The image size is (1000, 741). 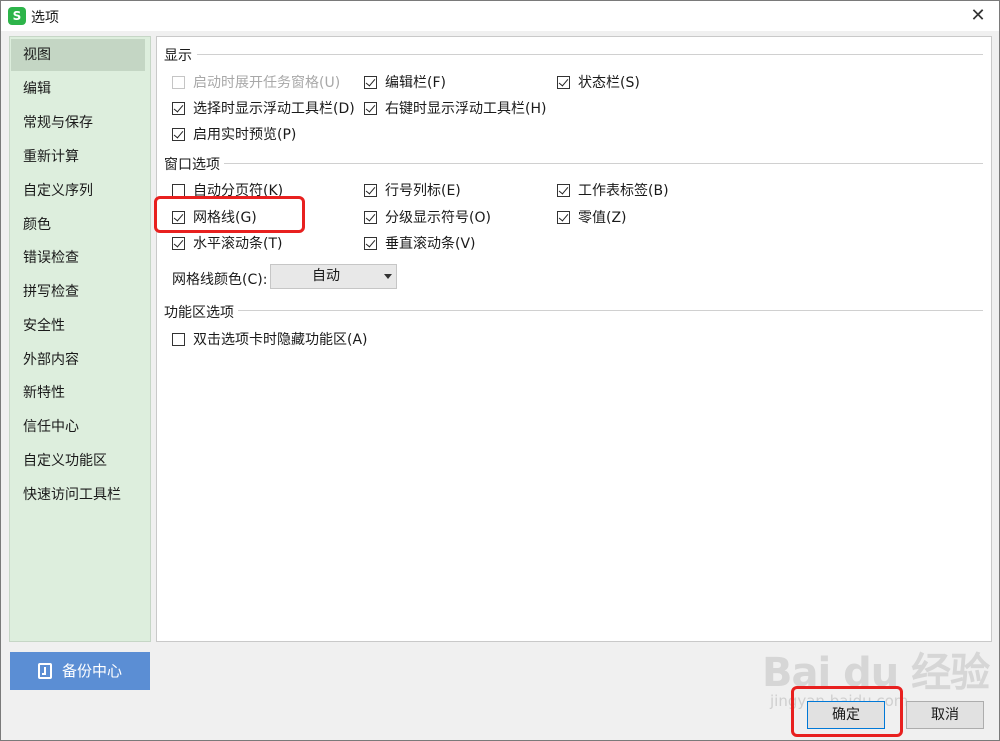 What do you see at coordinates (178, 56) in the screenshot?
I see `section-title-display: 显示` at bounding box center [178, 56].